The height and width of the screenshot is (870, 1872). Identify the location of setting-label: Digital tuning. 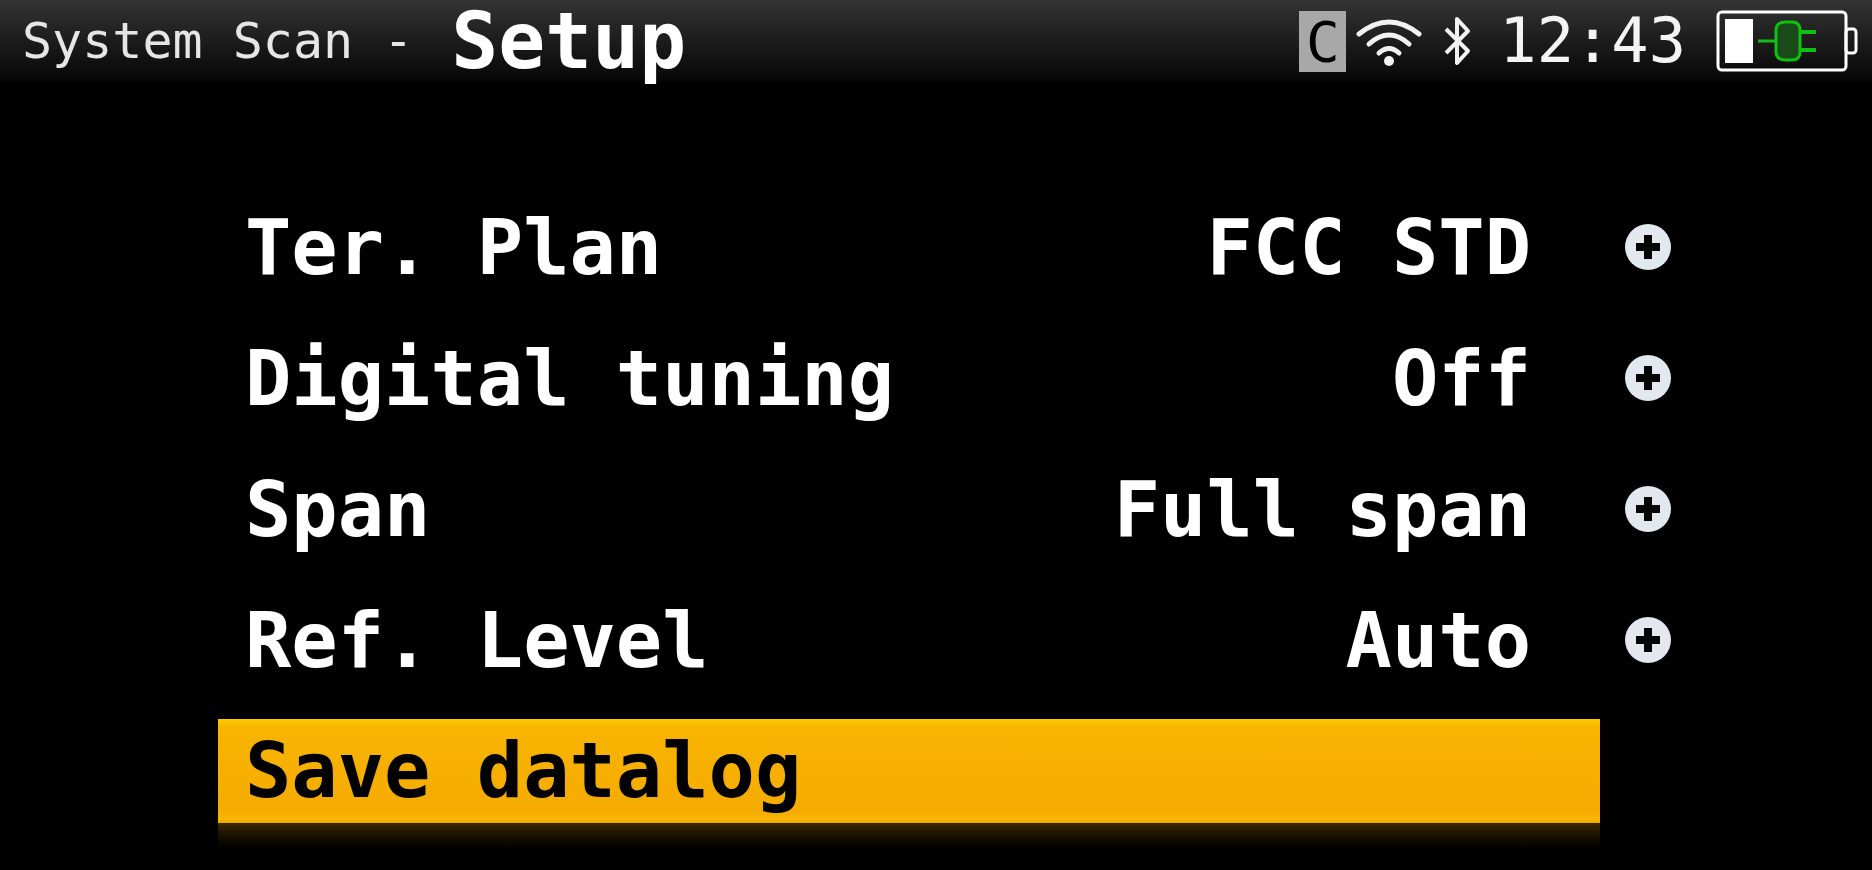
(569, 378).